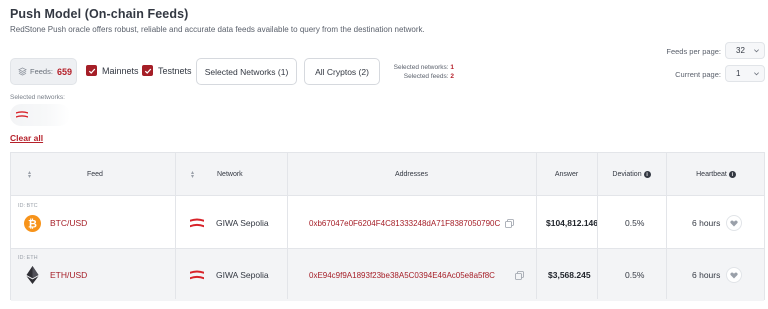  Describe the element at coordinates (120, 70) in the screenshot. I see `mainnets-label: Mainnets` at that location.